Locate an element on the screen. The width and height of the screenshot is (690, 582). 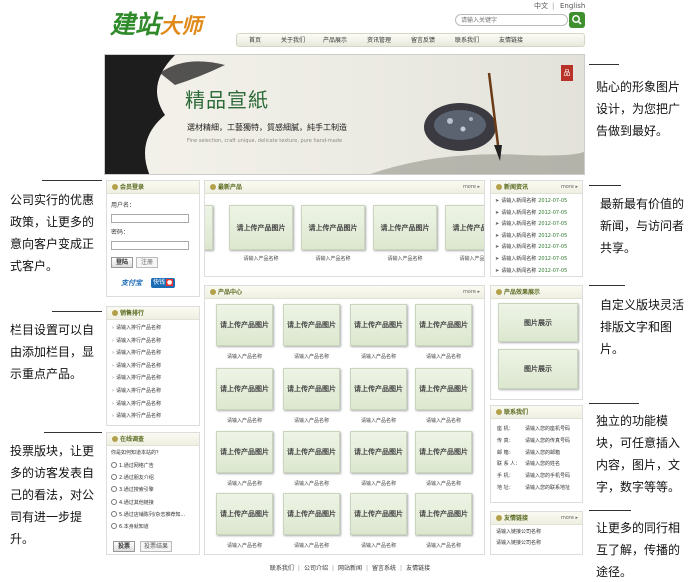
password-input is located at coordinates (150, 245).